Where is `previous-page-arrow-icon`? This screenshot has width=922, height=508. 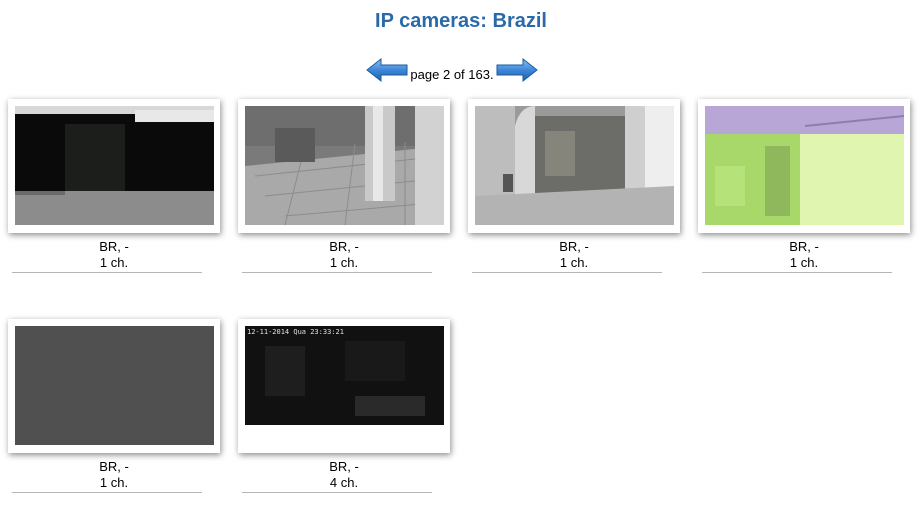
previous-page-arrow-icon is located at coordinates (387, 70).